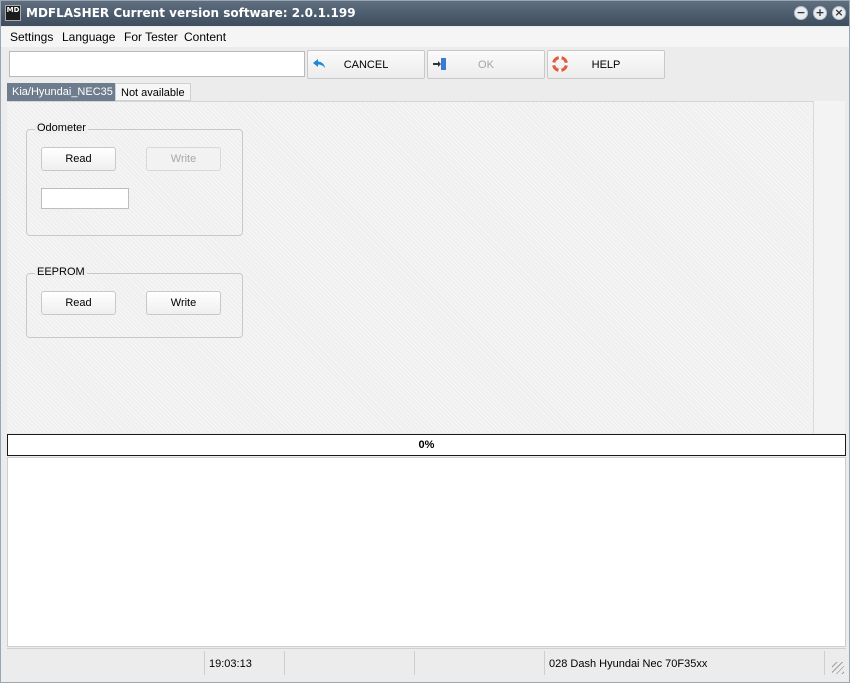 The image size is (850, 683). Describe the element at coordinates (62, 92) in the screenshot. I see `tab-kia-hyundai-nec35: Kia/Hyundai_NEC35` at that location.